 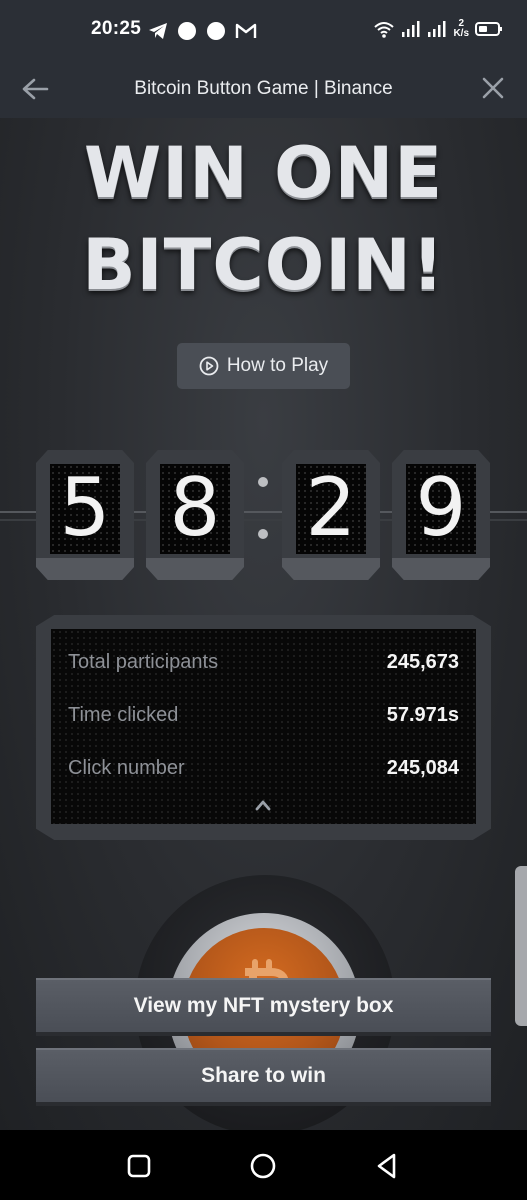 I want to click on timer-digit: 9, so click(x=441, y=515).